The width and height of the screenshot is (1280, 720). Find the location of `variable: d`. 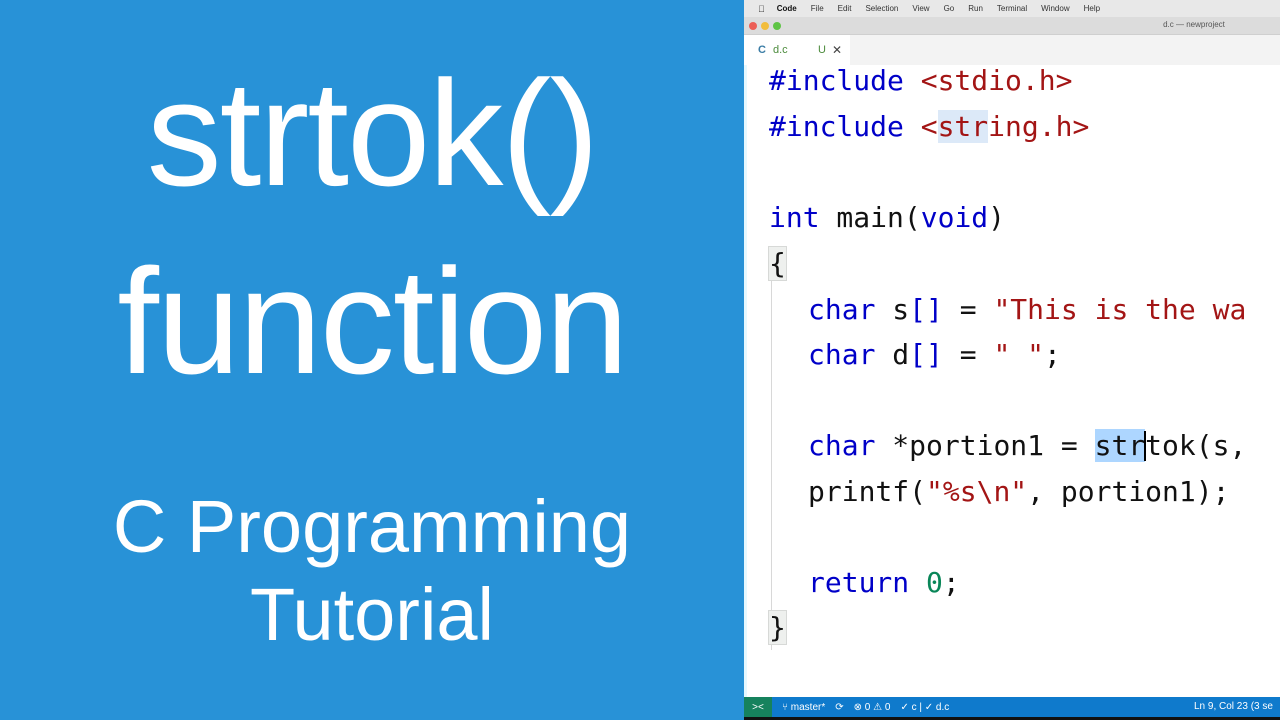

variable: d is located at coordinates (892, 354).